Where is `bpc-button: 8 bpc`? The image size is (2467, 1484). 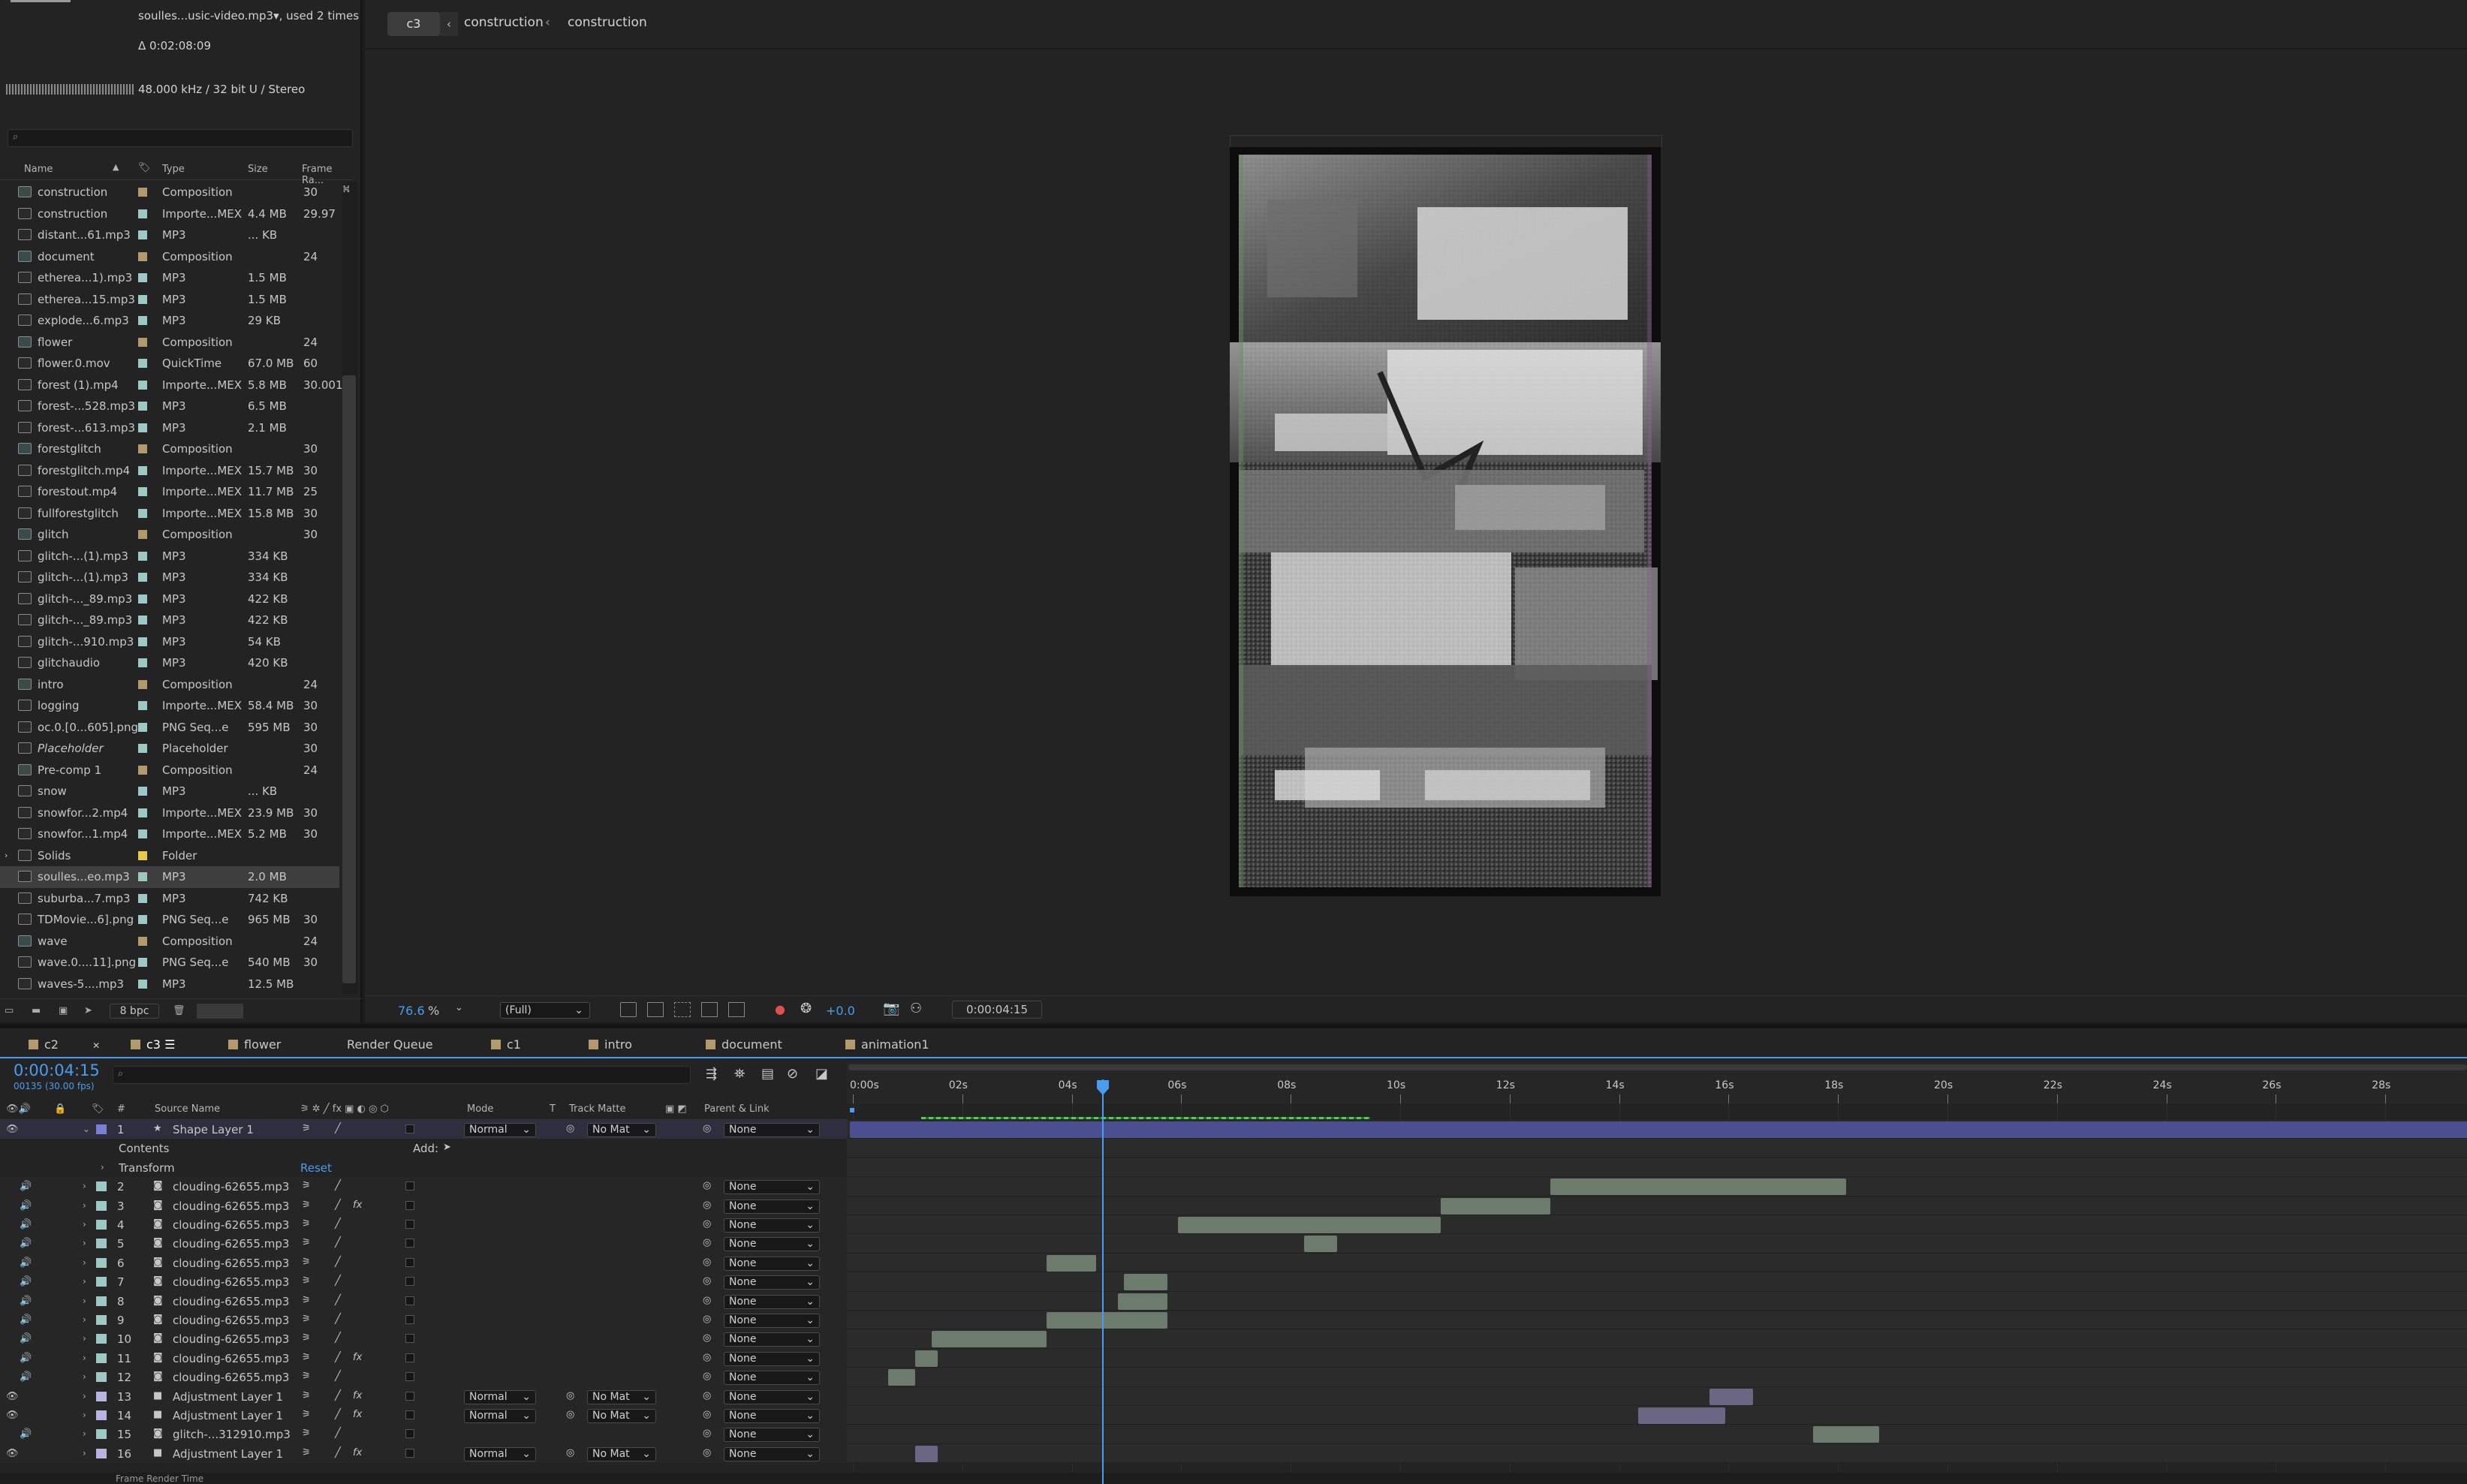 bpc-button: 8 bpc is located at coordinates (134, 1011).